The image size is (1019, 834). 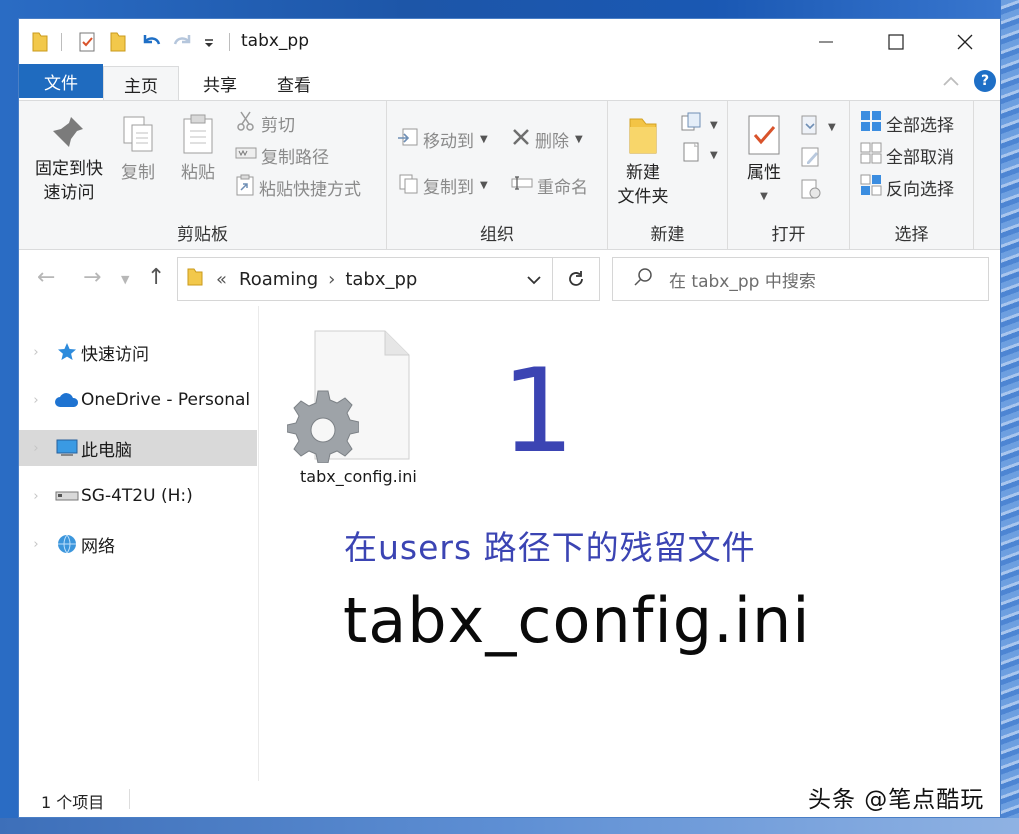 I want to click on paste-shortcut-icon, so click(x=245, y=187).